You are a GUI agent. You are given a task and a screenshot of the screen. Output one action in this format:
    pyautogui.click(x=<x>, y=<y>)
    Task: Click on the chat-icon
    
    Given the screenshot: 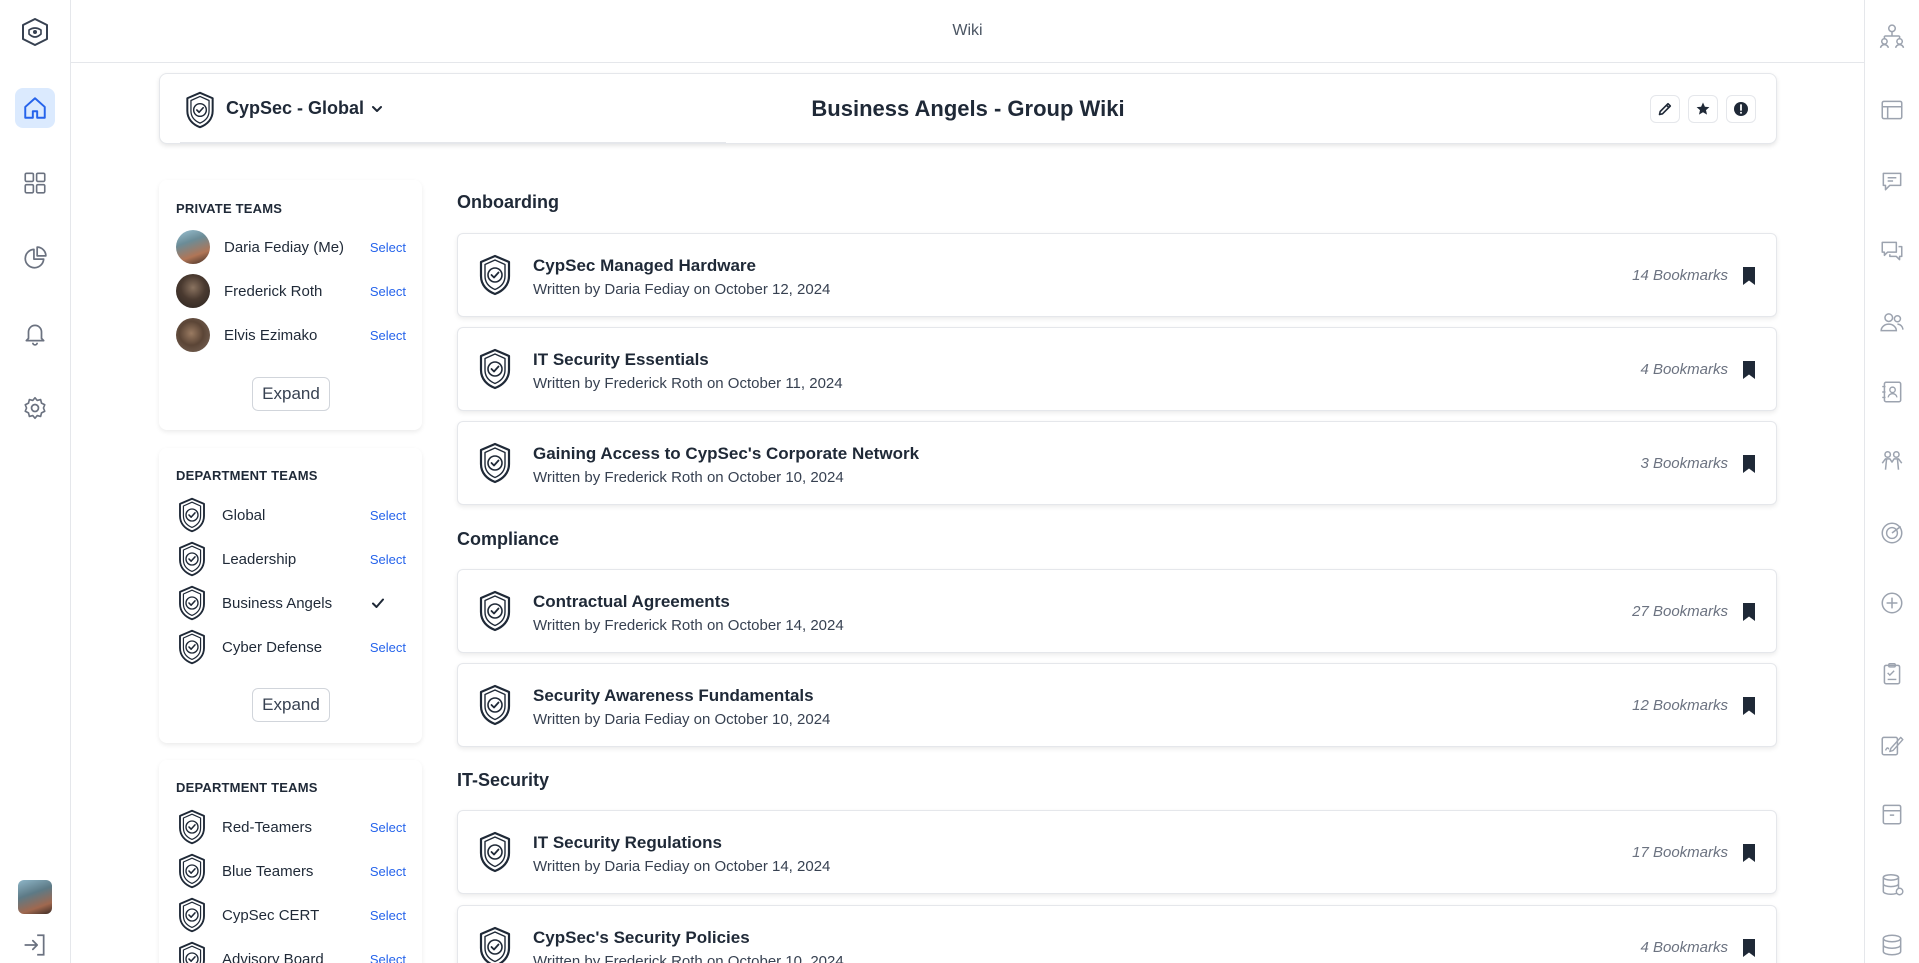 What is the action you would take?
    pyautogui.click(x=1892, y=251)
    